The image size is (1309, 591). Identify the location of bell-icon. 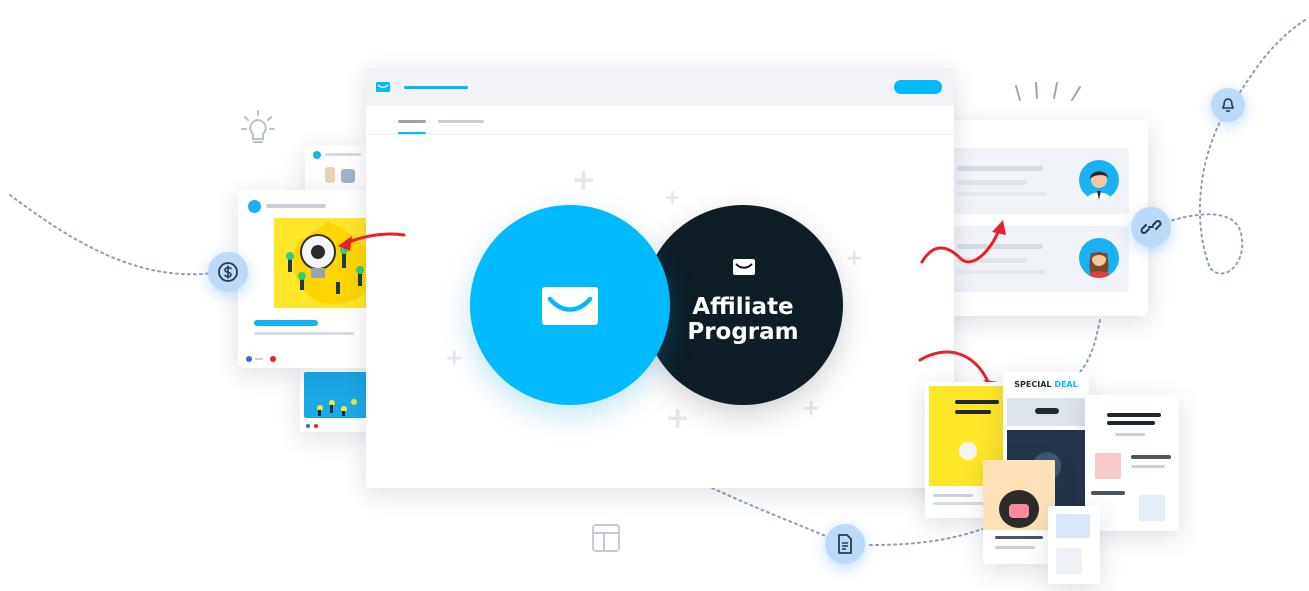
(1228, 105).